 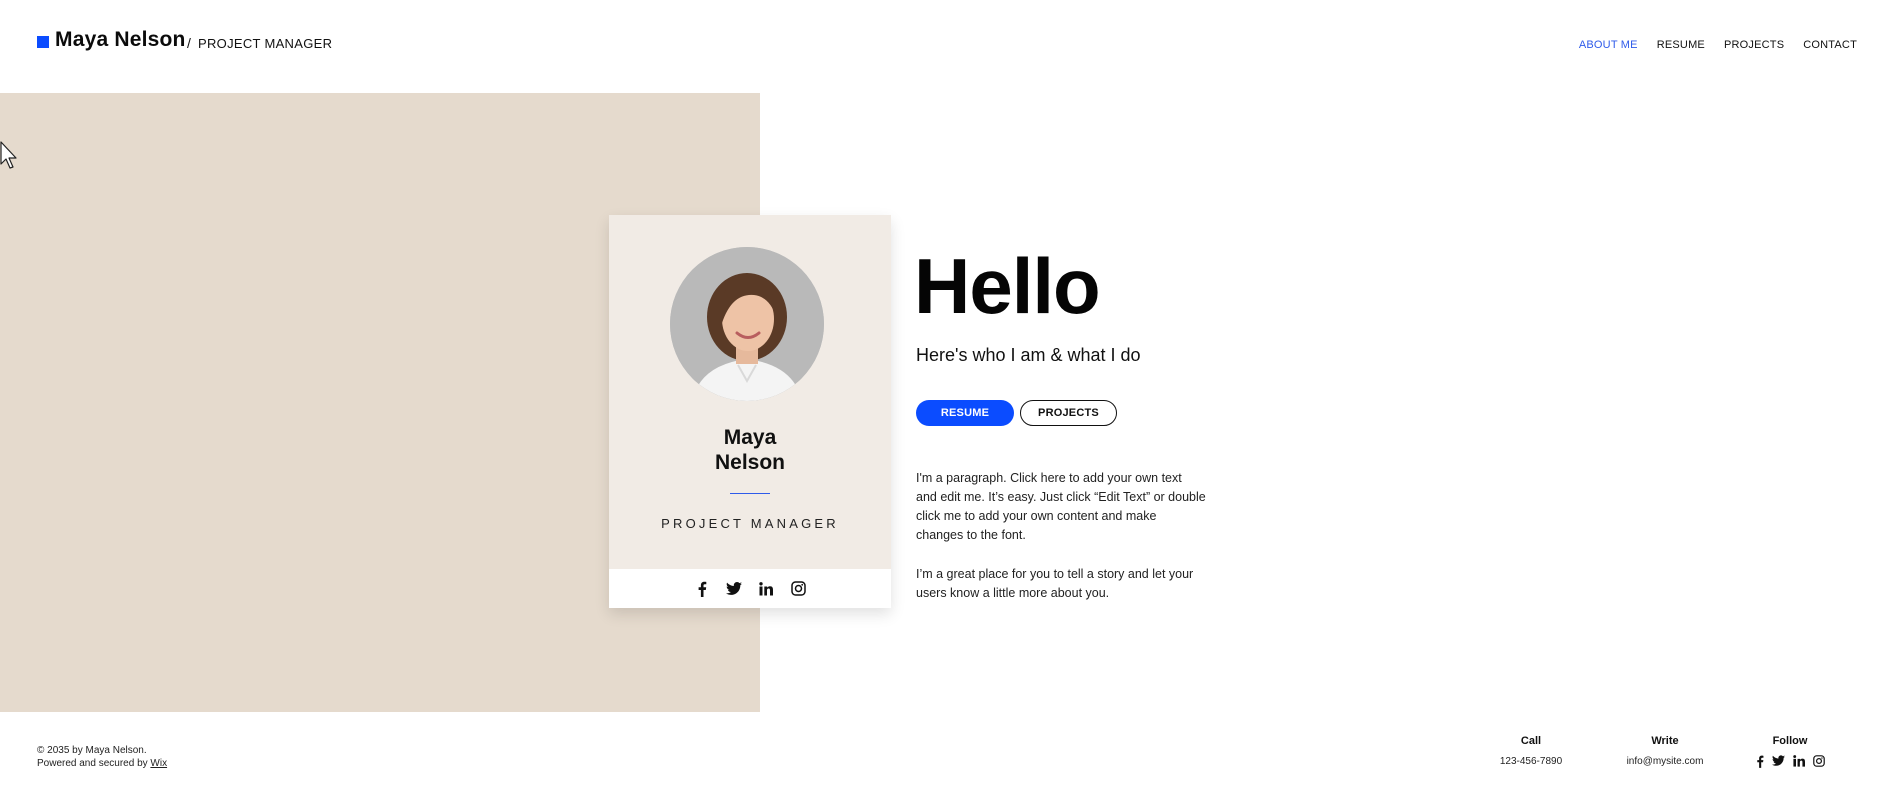 What do you see at coordinates (1608, 45) in the screenshot?
I see `nav-about-me: ABOUT ME` at bounding box center [1608, 45].